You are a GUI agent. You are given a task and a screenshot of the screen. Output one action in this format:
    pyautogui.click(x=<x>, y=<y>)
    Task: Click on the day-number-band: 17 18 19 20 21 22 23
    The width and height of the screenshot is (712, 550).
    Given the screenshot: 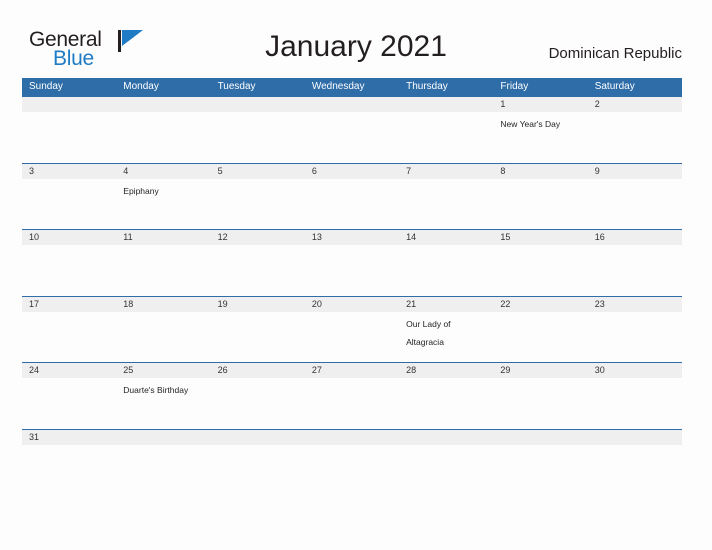 What is the action you would take?
    pyautogui.click(x=352, y=304)
    